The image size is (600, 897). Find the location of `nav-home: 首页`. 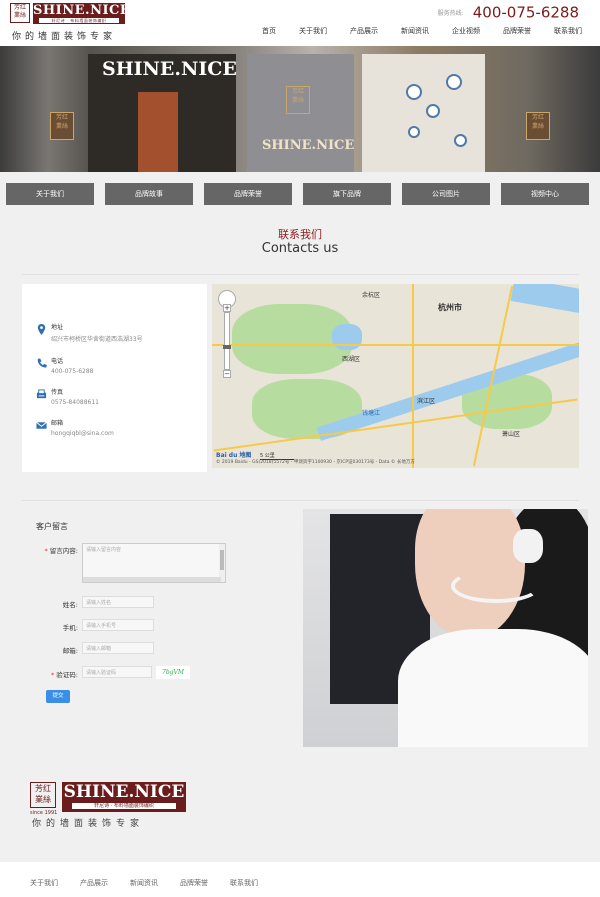

nav-home: 首页 is located at coordinates (269, 31).